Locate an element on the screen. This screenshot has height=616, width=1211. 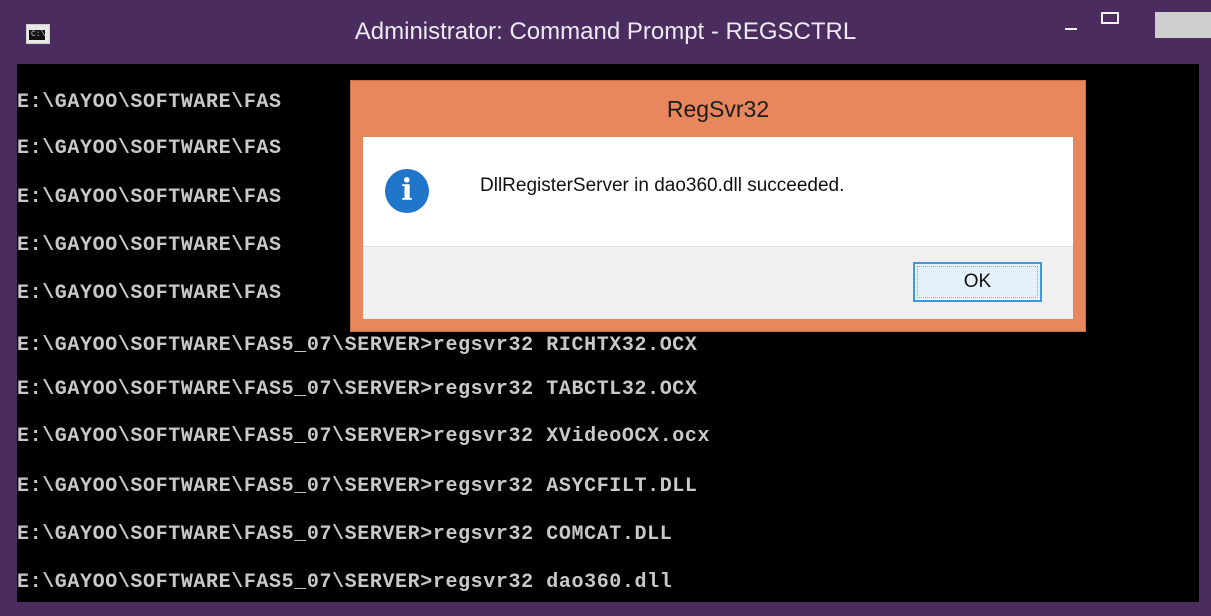
dialog-footer: OK is located at coordinates (718, 282).